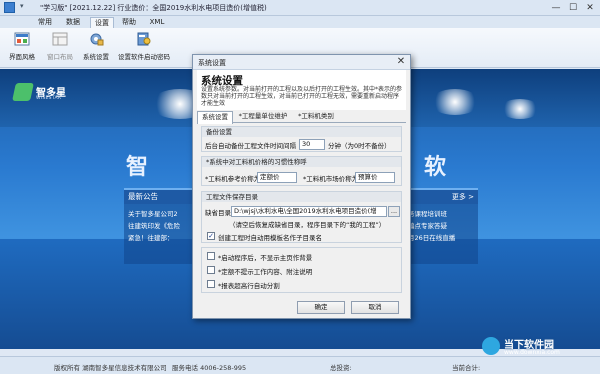 Image resolution: width=600 pixels, height=374 pixels. What do you see at coordinates (307, 225) in the screenshot?
I see `directory-hint: （请空后恢复成缺省目录，程序目录下的“我的工程”）` at bounding box center [307, 225].